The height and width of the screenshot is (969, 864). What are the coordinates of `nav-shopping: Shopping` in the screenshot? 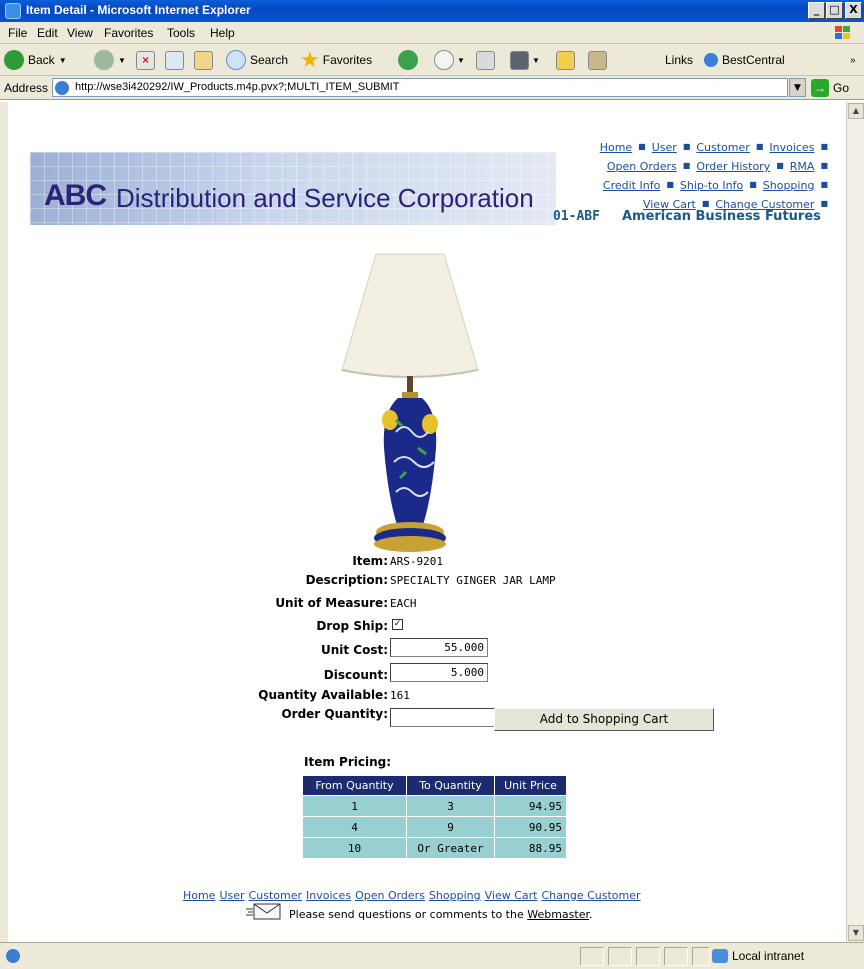 It's located at (789, 185).